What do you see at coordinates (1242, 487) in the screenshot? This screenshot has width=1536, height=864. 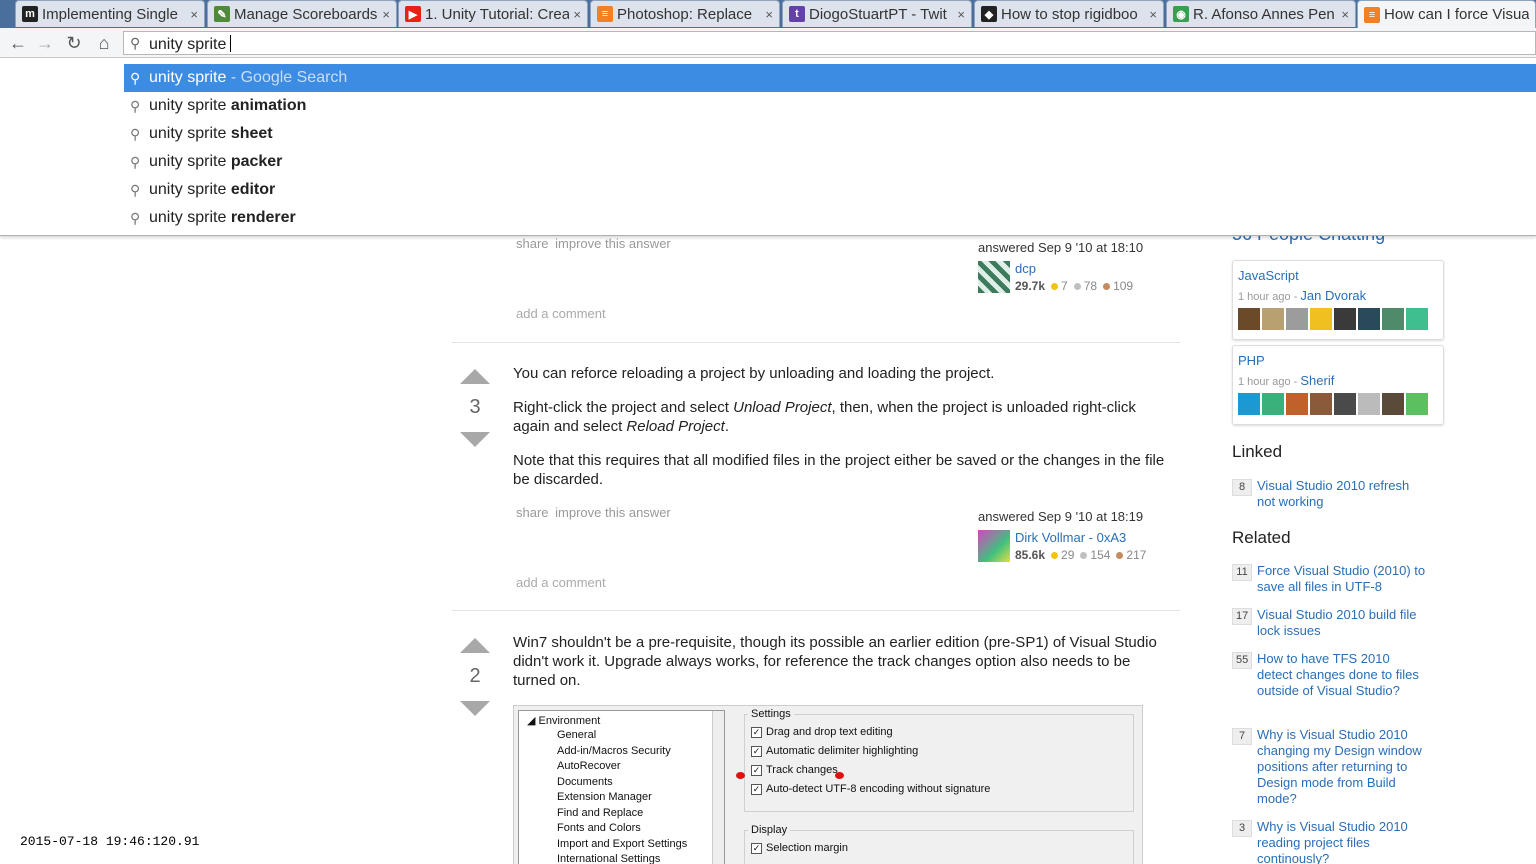 I see `question-score: 8` at bounding box center [1242, 487].